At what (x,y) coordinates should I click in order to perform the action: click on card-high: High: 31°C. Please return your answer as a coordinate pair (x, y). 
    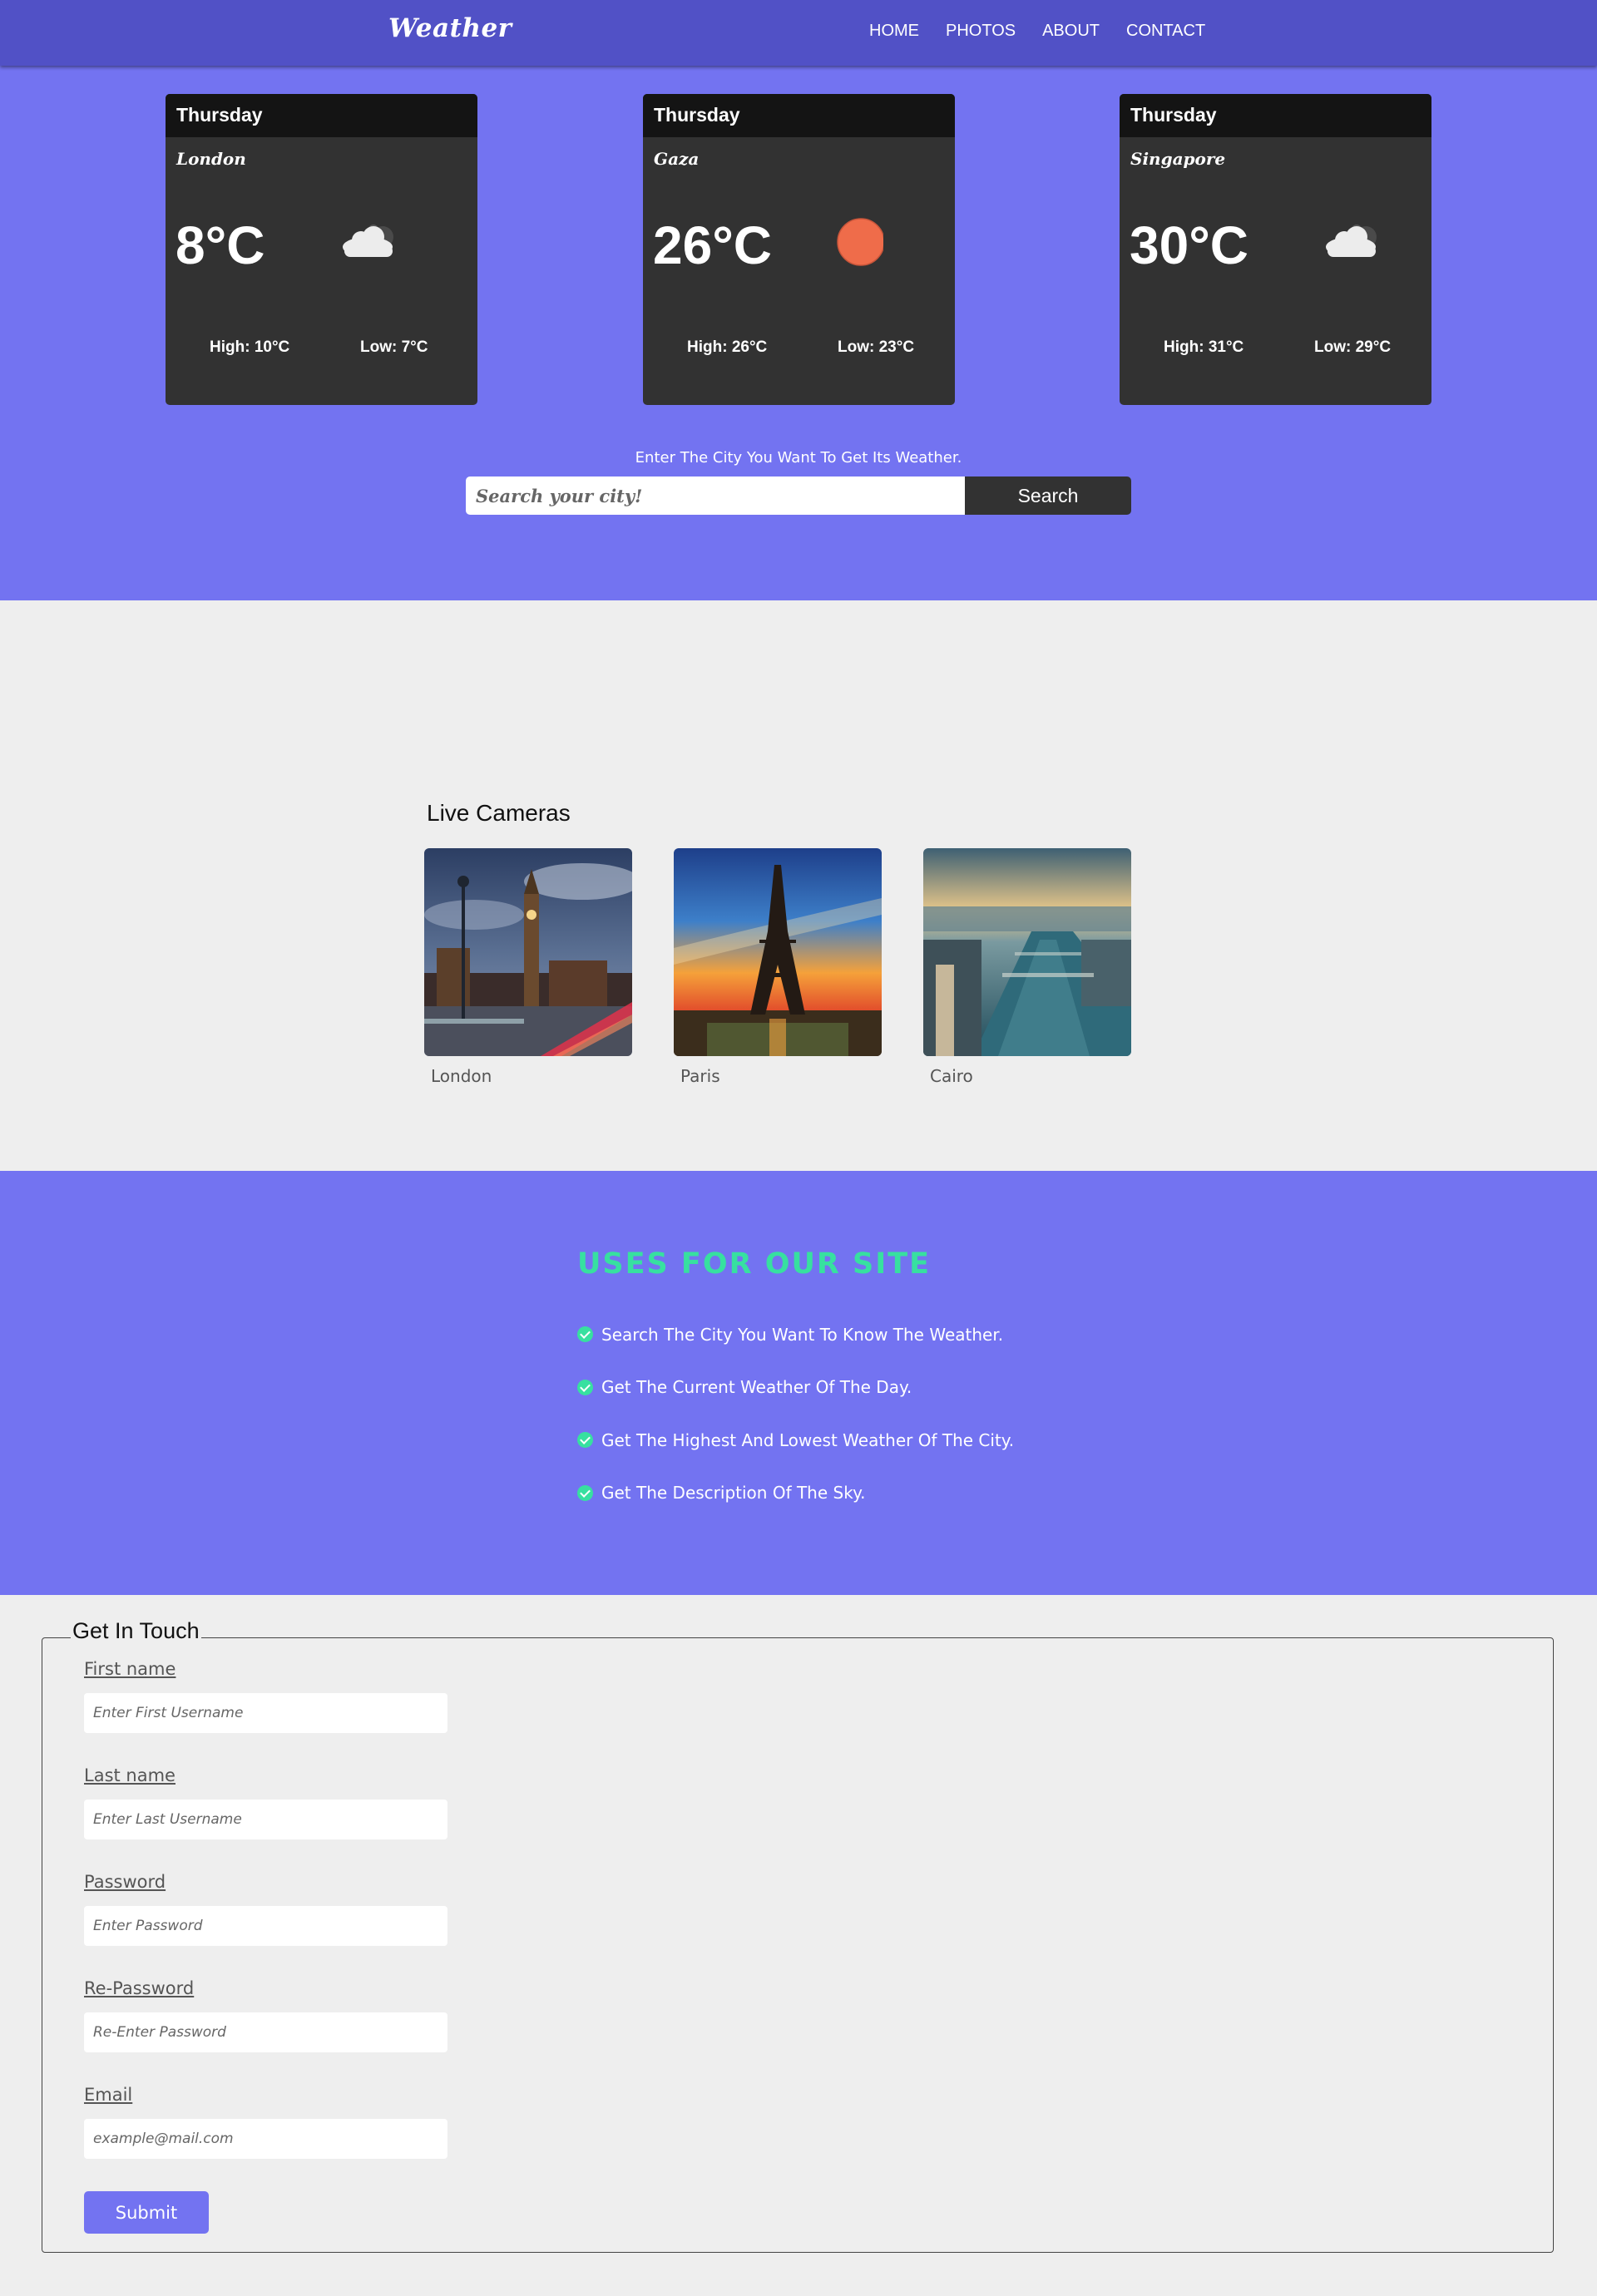
    Looking at the image, I should click on (1204, 347).